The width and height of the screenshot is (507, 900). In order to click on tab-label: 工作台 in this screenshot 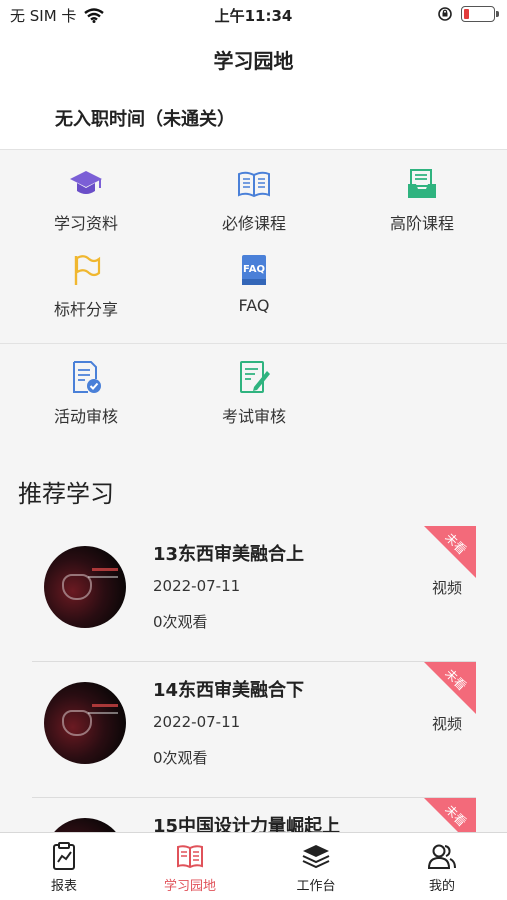, I will do `click(316, 886)`.